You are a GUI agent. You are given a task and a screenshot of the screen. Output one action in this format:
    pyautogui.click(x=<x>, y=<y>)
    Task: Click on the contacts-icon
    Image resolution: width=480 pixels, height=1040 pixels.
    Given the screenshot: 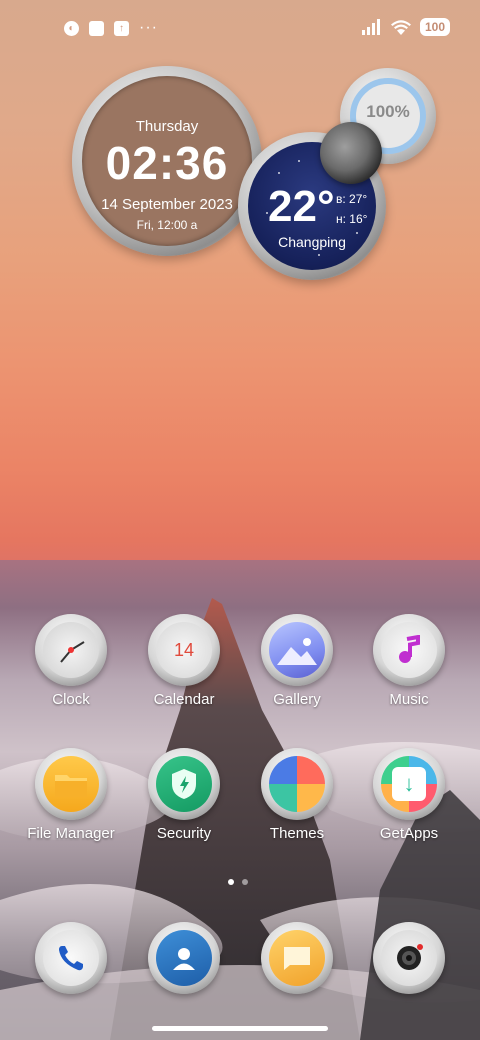 What is the action you would take?
    pyautogui.click(x=184, y=958)
    